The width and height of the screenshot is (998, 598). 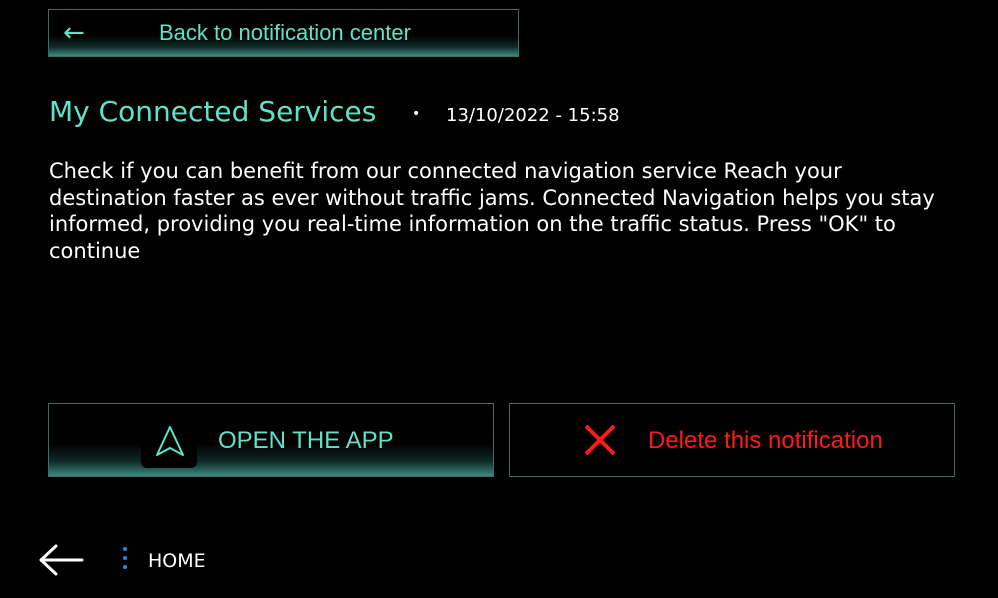 I want to click on home-breadcrumb: HOME, so click(x=177, y=561).